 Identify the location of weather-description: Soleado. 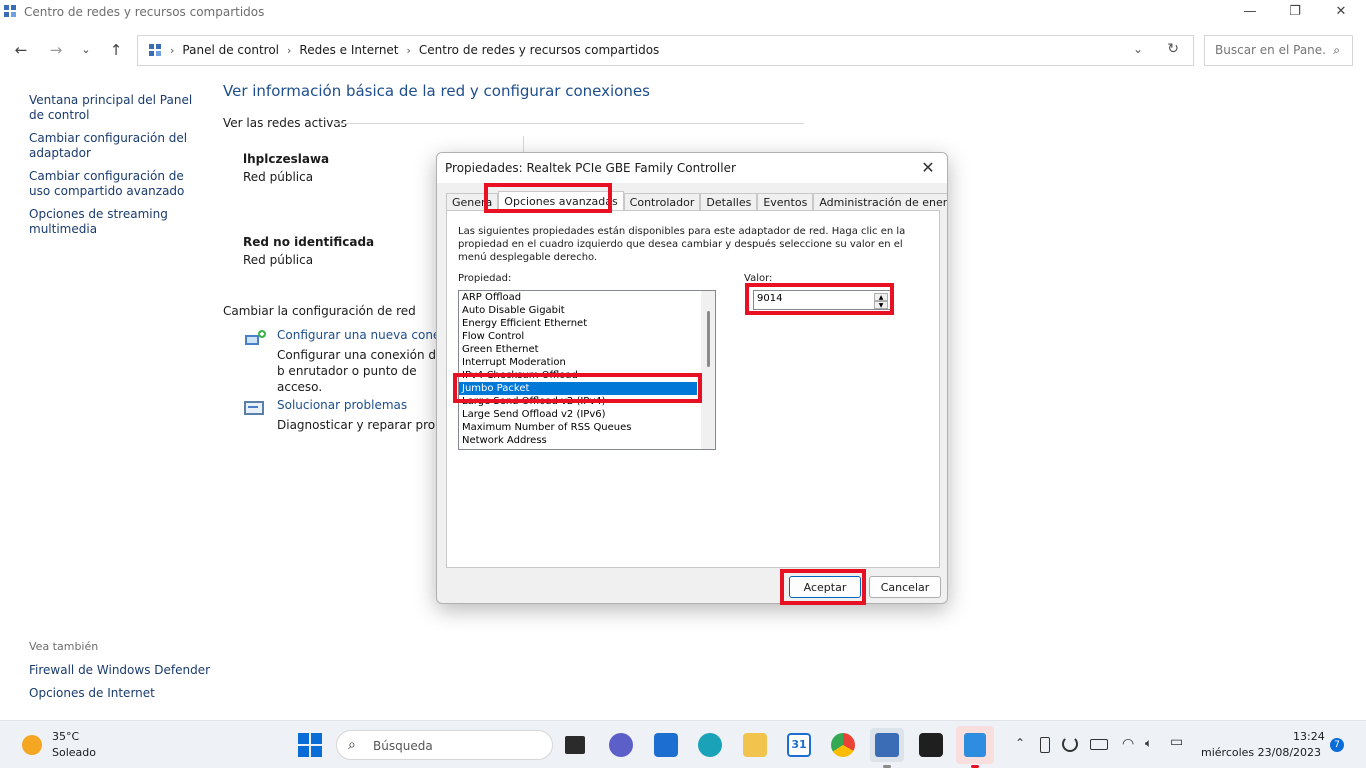
(74, 752).